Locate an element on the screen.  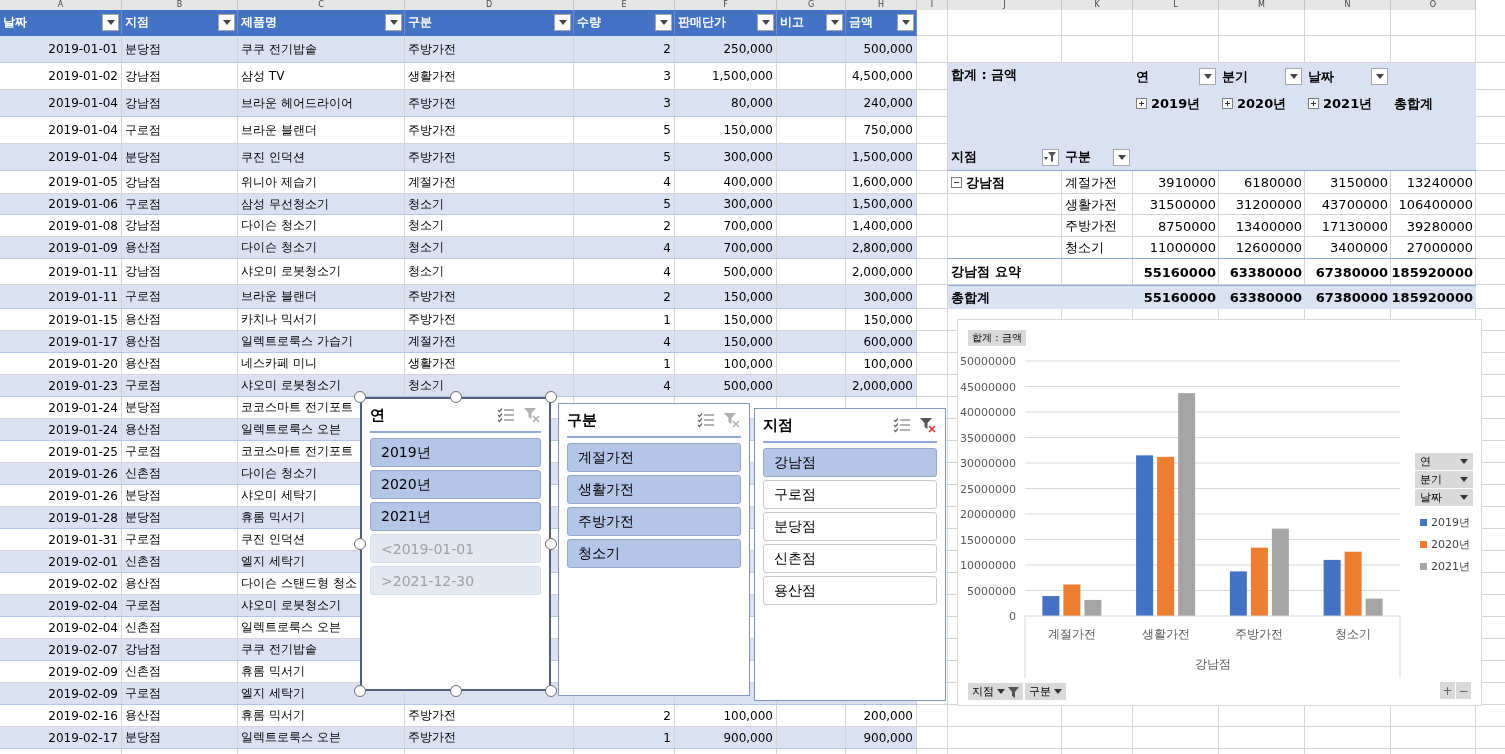
product-name: 엘지 세탁기 is located at coordinates (273, 693).